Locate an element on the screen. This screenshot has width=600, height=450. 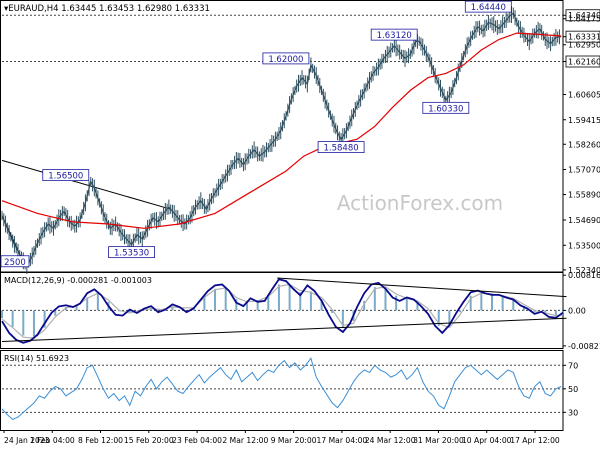
time-tick-label-6: 9 Mar 20:00 is located at coordinates (294, 440).